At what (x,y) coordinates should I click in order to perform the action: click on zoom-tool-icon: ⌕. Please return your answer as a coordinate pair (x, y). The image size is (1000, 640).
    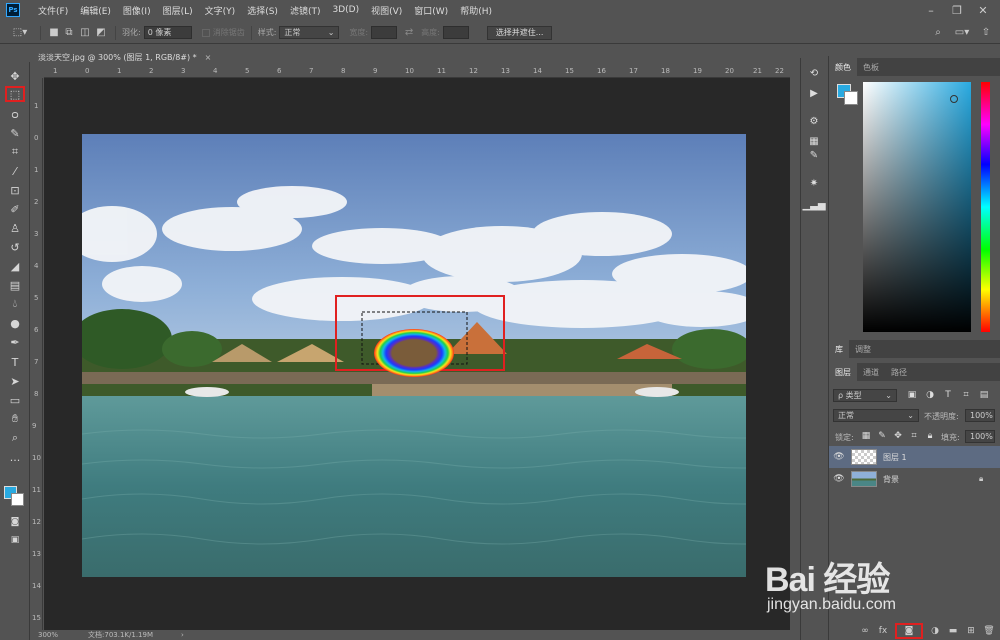
    Looking at the image, I should click on (15, 438).